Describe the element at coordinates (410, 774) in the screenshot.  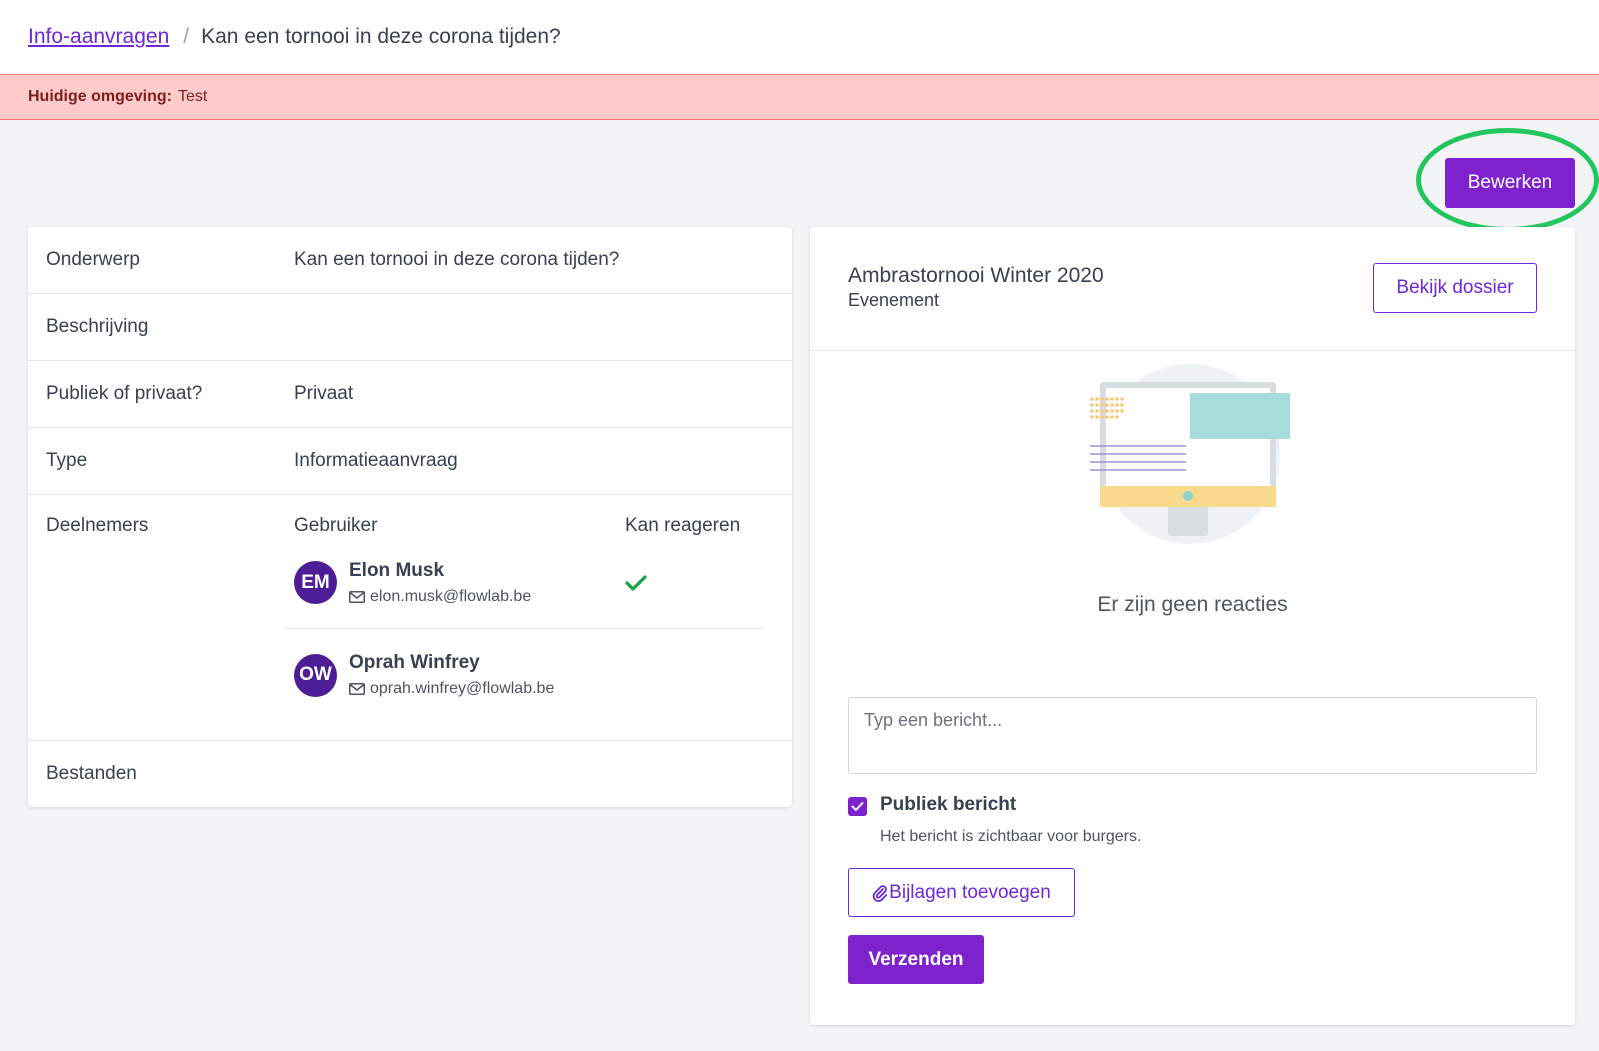
I see `details-row-files: Bestanden` at that location.